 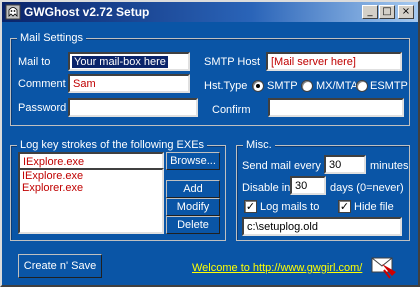 What do you see at coordinates (91, 188) in the screenshot?
I see `list-item: Explorer.exe` at bounding box center [91, 188].